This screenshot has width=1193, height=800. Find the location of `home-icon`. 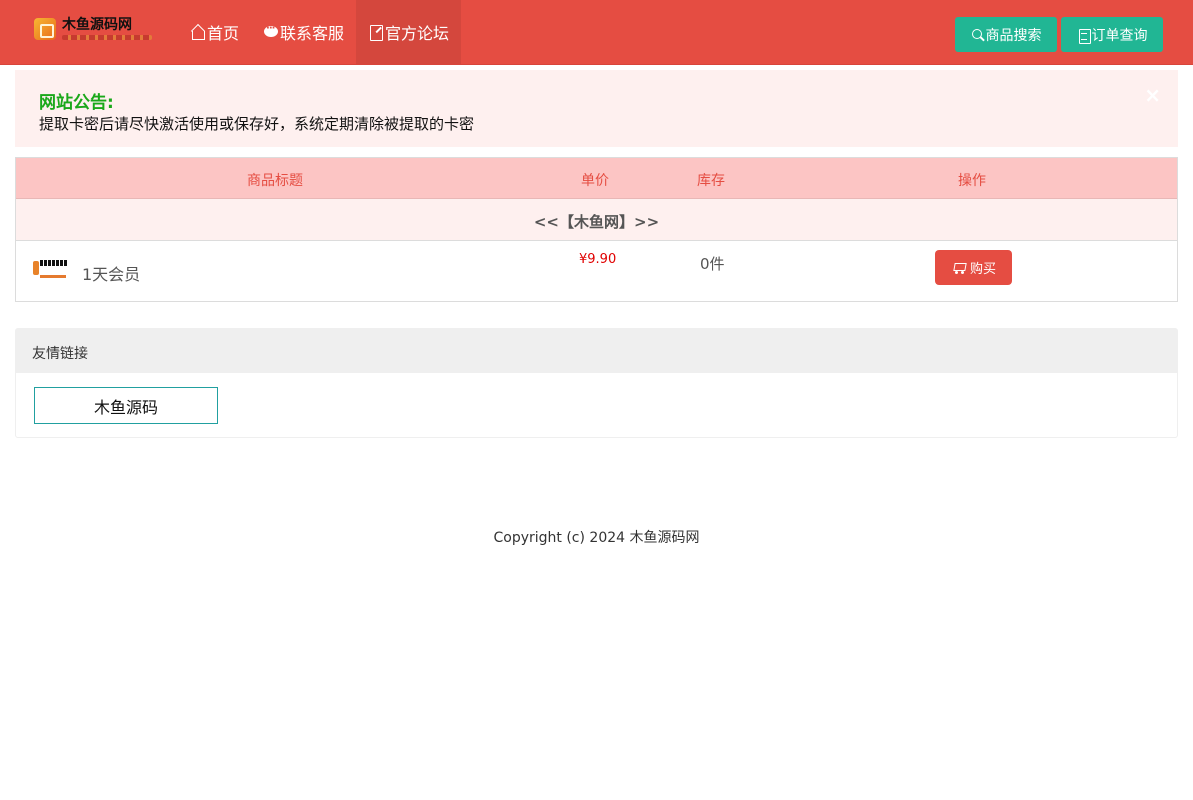

home-icon is located at coordinates (198, 32).